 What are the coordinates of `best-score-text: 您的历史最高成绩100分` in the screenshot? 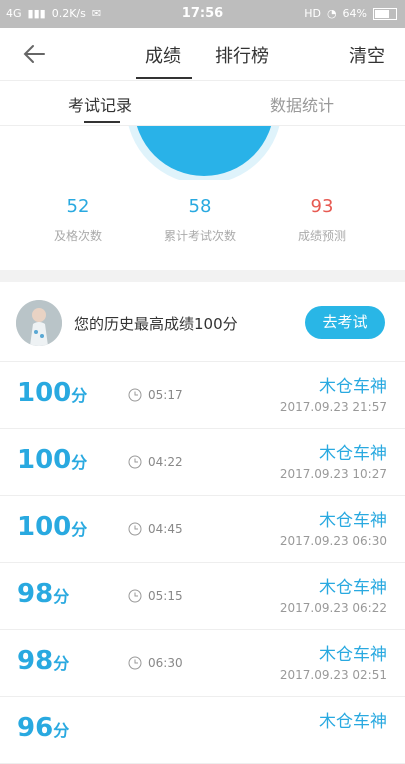 It's located at (156, 324).